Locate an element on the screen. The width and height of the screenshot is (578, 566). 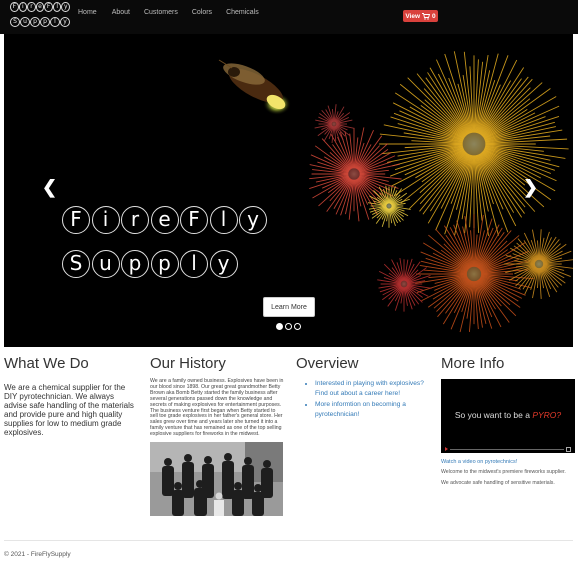
nav-home: Home is located at coordinates (87, 12).